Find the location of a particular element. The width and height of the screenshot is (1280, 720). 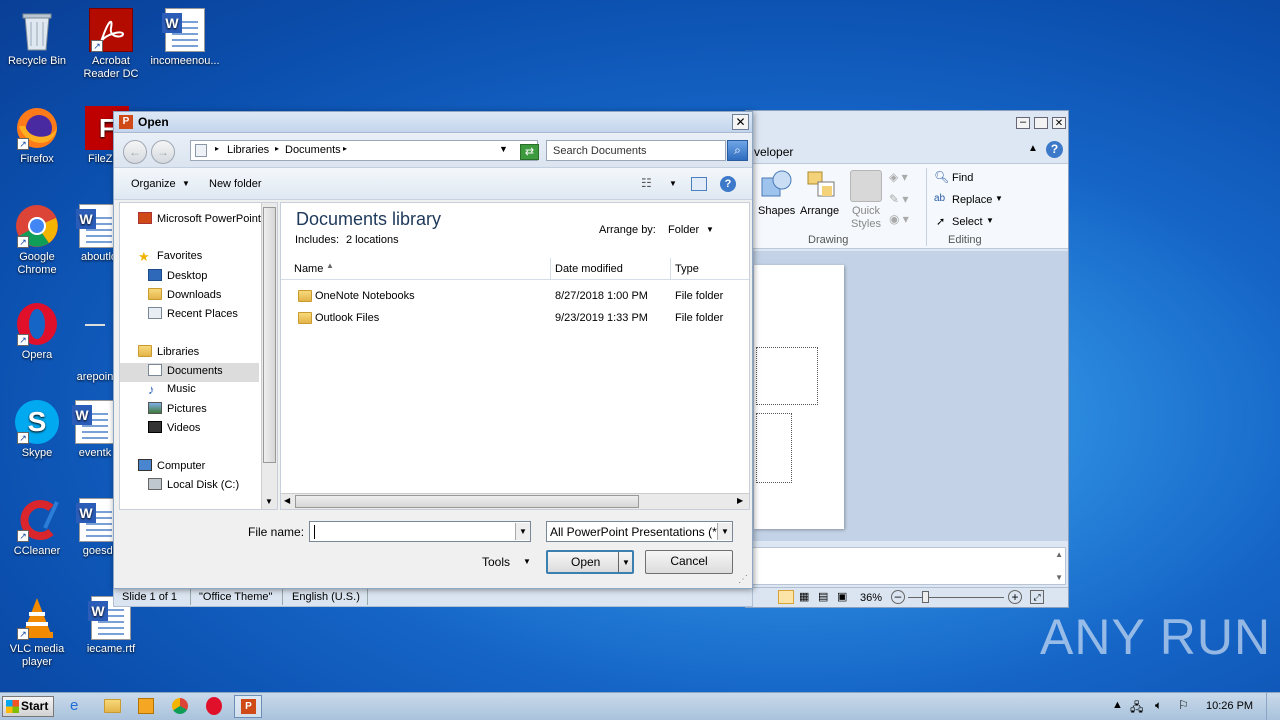

zoom-level: 36% is located at coordinates (871, 598).